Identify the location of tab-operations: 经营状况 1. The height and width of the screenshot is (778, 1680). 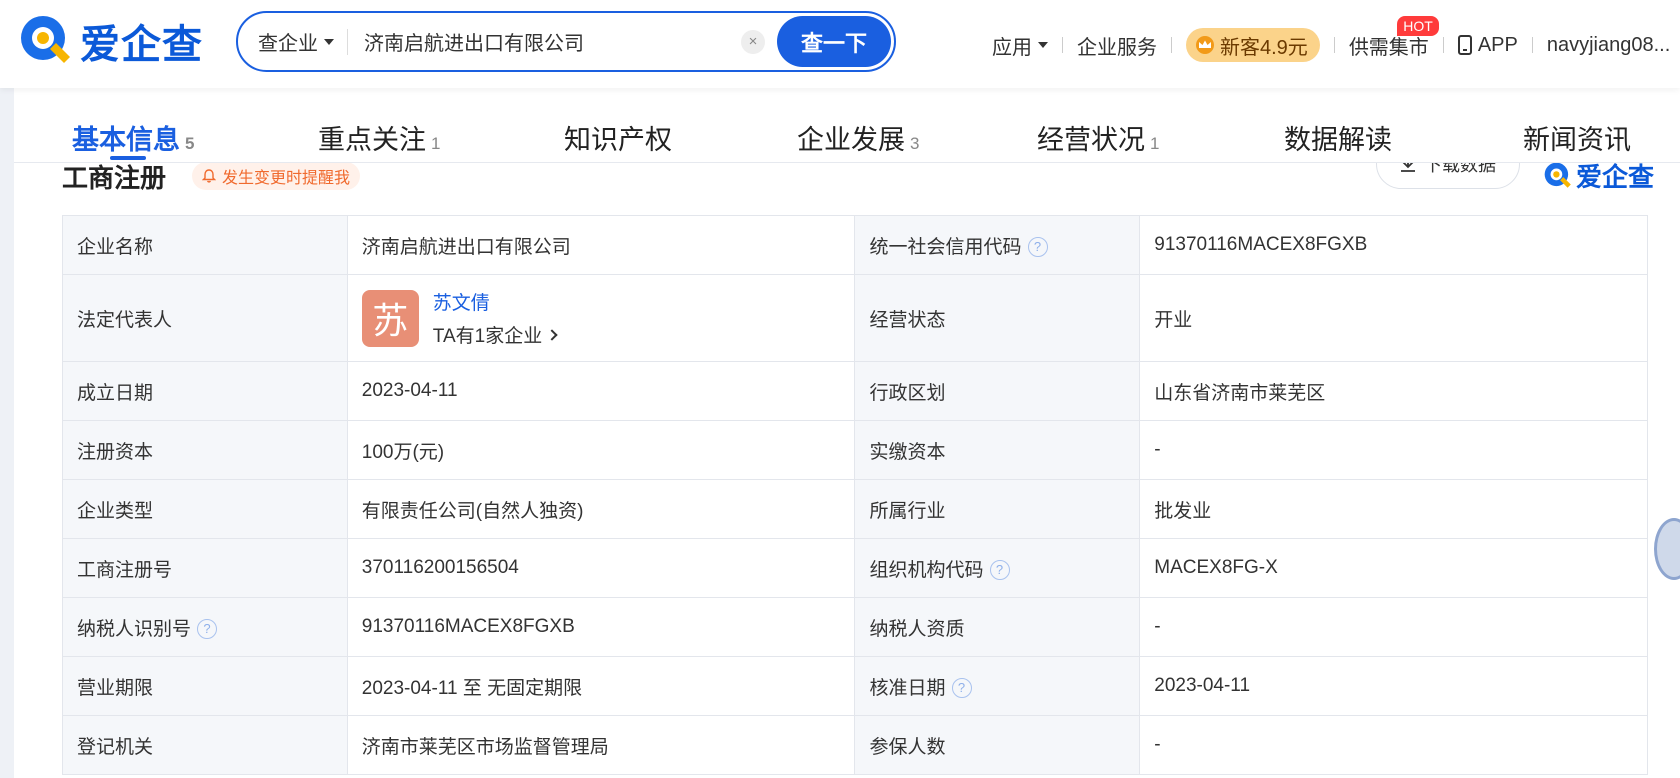
(1098, 137).